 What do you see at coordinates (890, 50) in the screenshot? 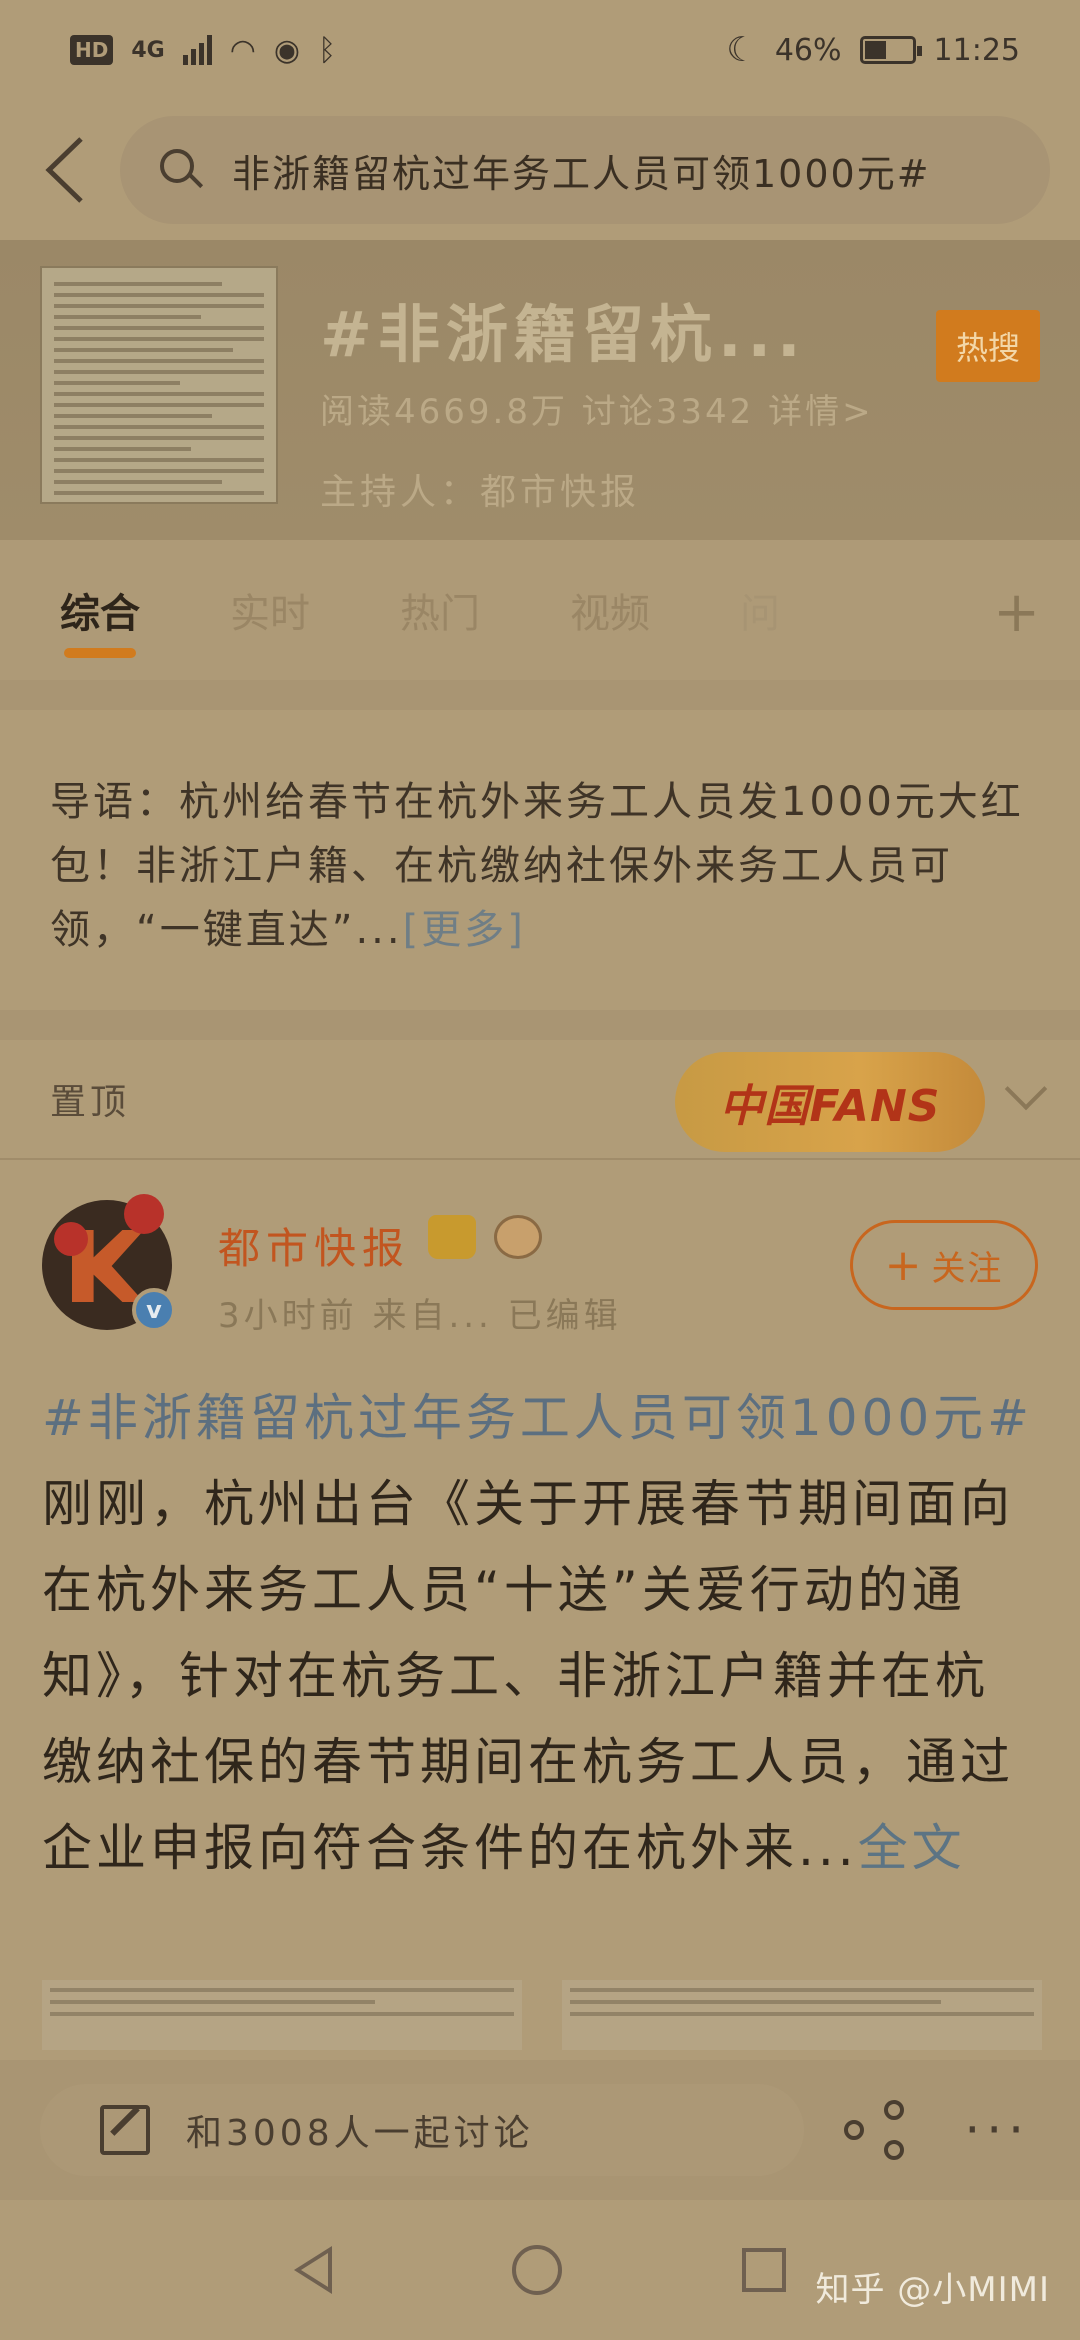
I see `battery-icon` at bounding box center [890, 50].